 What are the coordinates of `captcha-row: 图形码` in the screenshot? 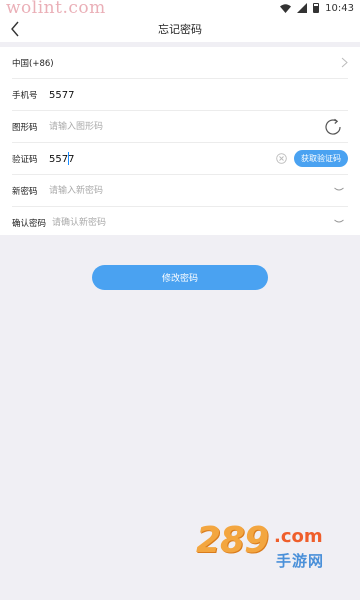 It's located at (180, 127).